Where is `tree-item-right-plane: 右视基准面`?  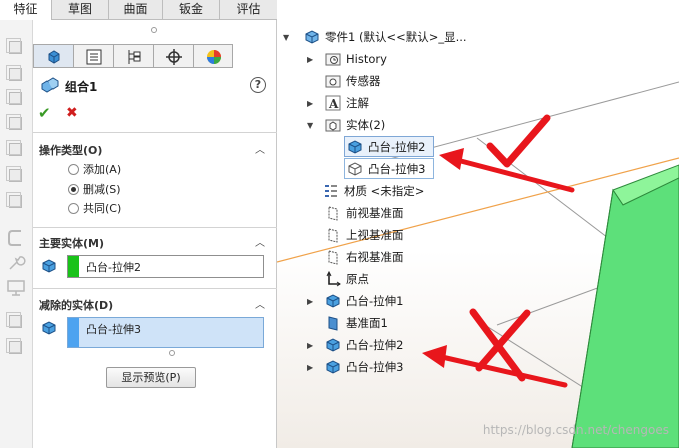 tree-item-right-plane: 右视基准面 is located at coordinates (364, 257).